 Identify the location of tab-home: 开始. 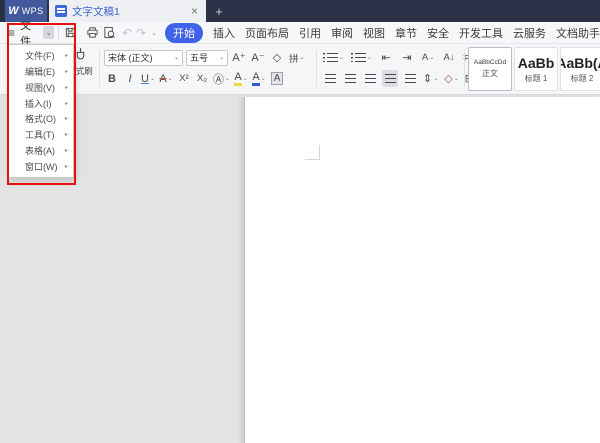
(184, 32).